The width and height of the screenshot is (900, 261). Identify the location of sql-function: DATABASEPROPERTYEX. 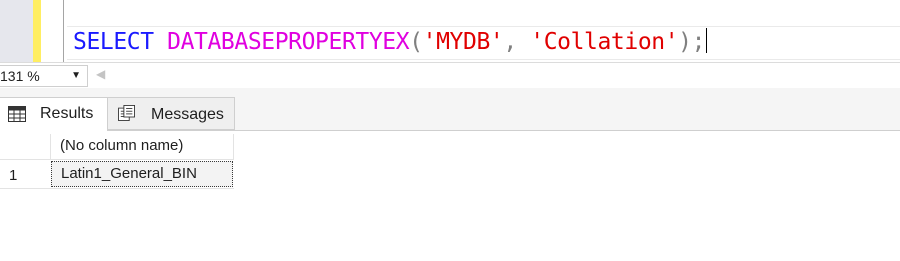
(288, 42).